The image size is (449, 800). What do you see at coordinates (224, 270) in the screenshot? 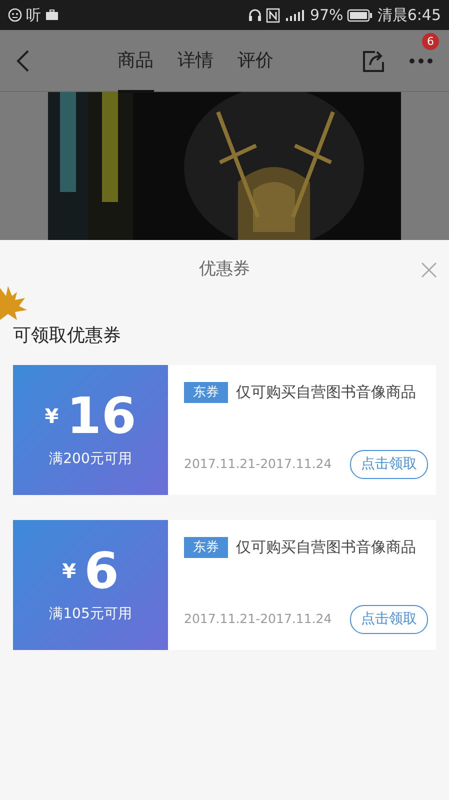
I see `sheet-title: 优惠券` at bounding box center [224, 270].